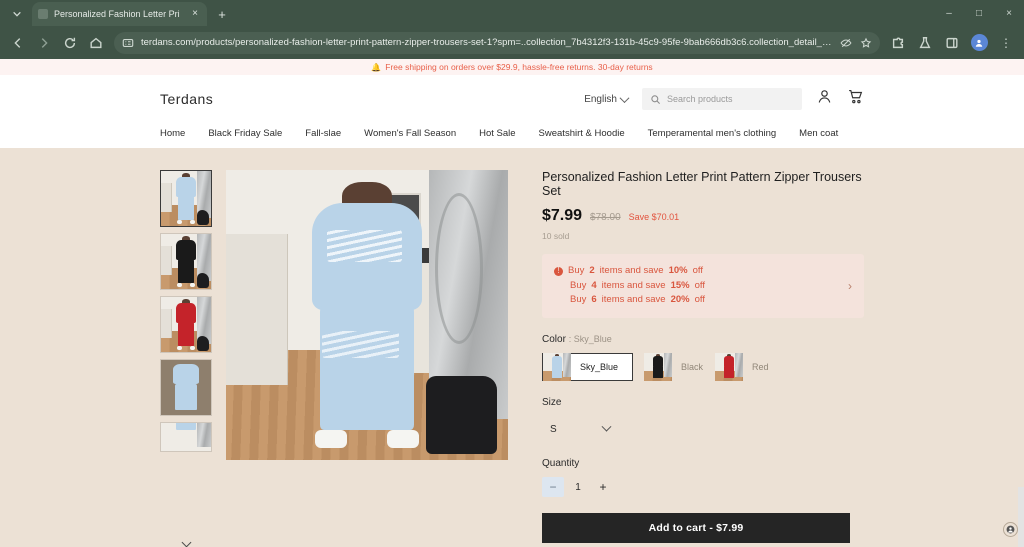  I want to click on person-icon, so click(979, 43).